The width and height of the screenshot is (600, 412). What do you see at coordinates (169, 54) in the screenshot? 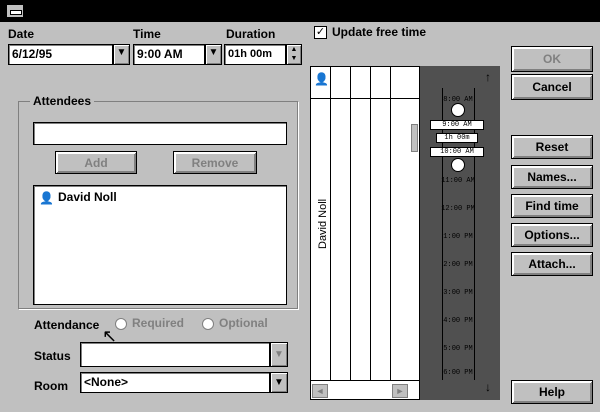
I see `time-field: 9:00 AM` at bounding box center [169, 54].